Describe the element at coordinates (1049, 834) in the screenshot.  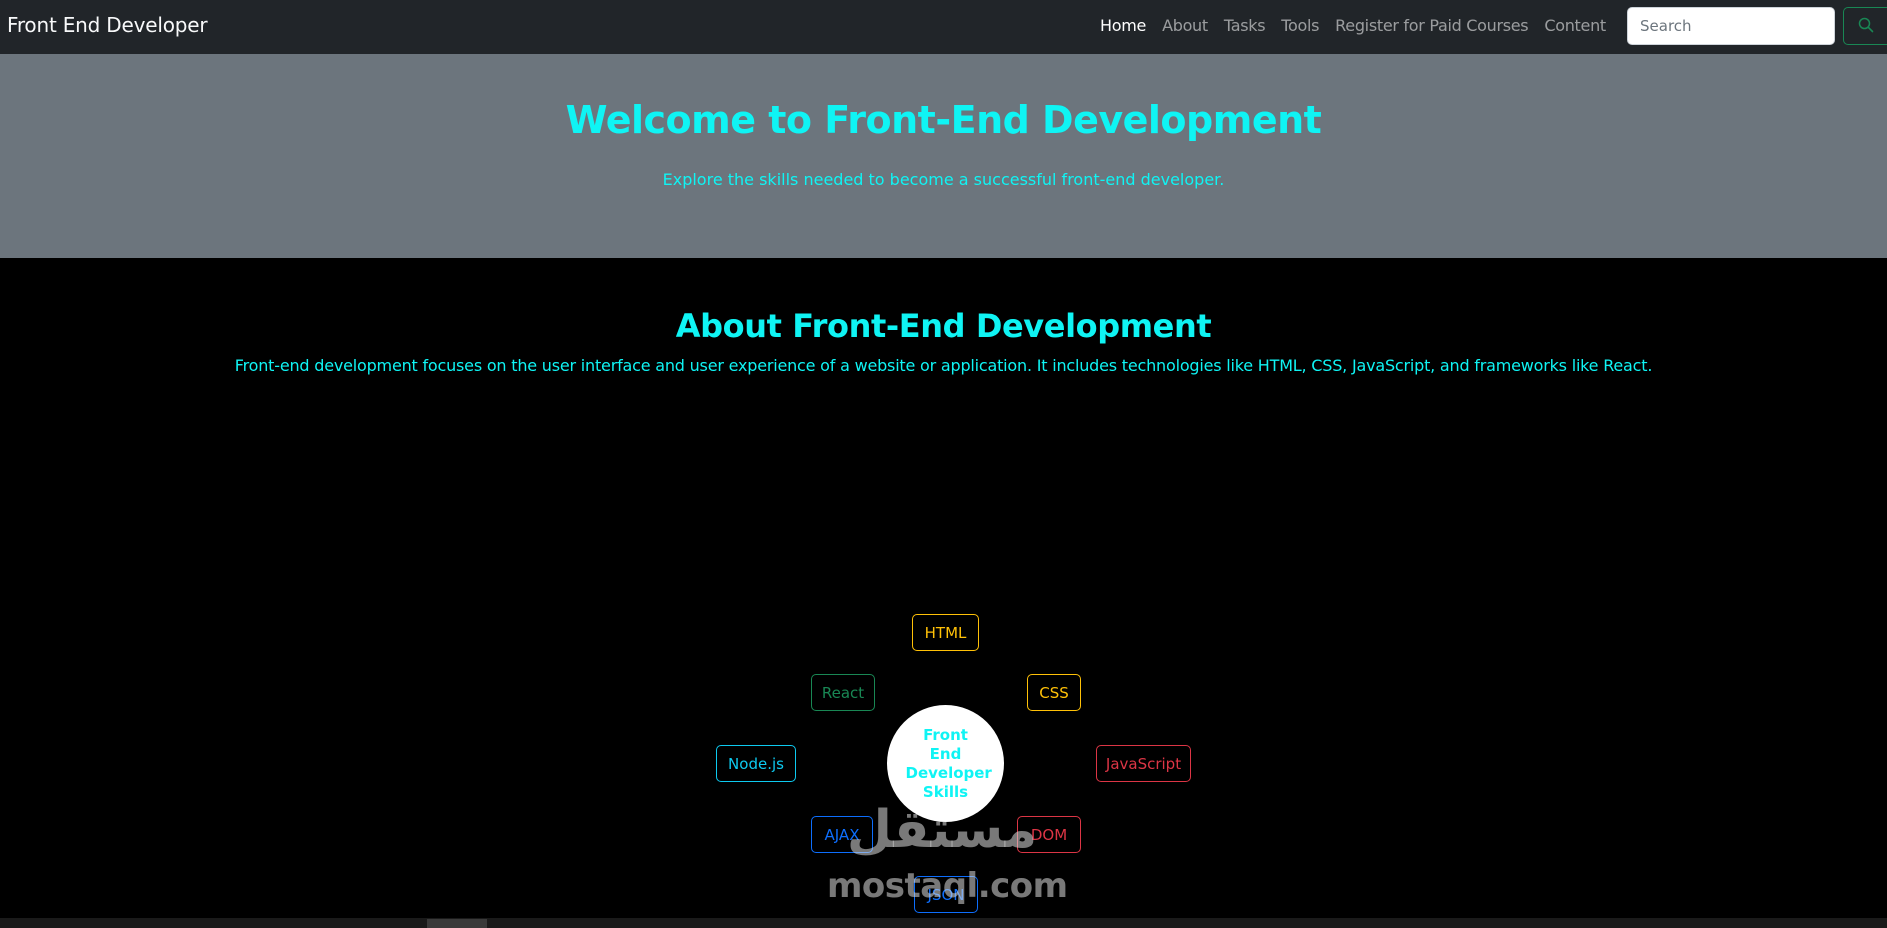
I see `skill-dom: DOM` at that location.